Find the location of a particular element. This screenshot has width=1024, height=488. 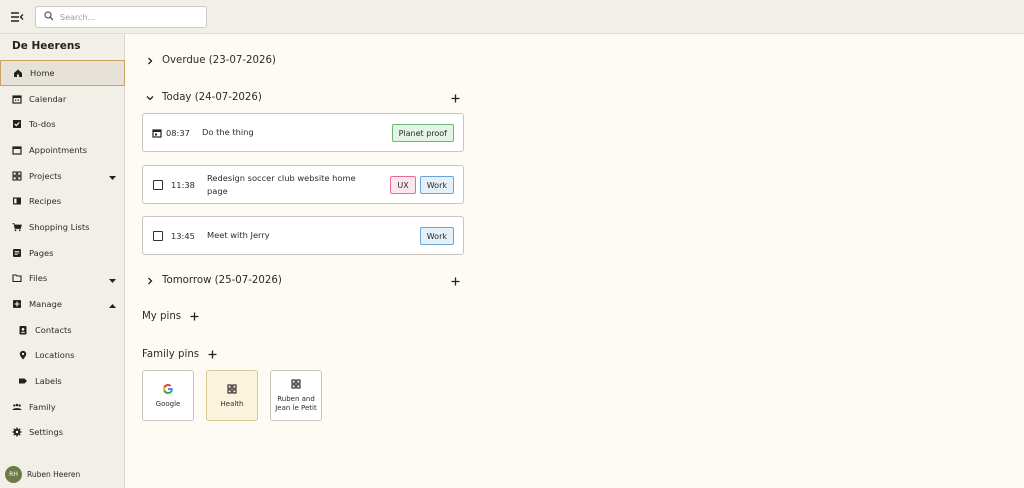

add-tomorrow-plus-icon is located at coordinates (455, 281).